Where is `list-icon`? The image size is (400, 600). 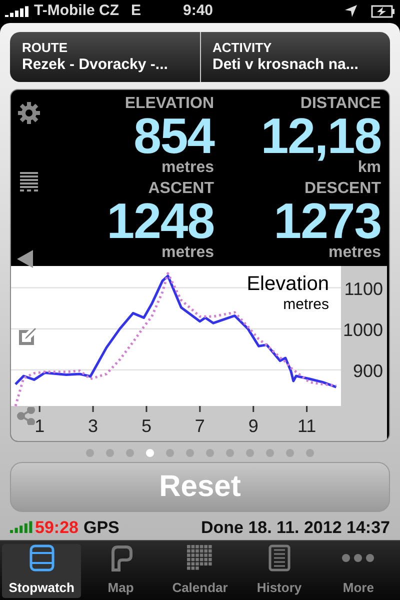
list-icon is located at coordinates (29, 182).